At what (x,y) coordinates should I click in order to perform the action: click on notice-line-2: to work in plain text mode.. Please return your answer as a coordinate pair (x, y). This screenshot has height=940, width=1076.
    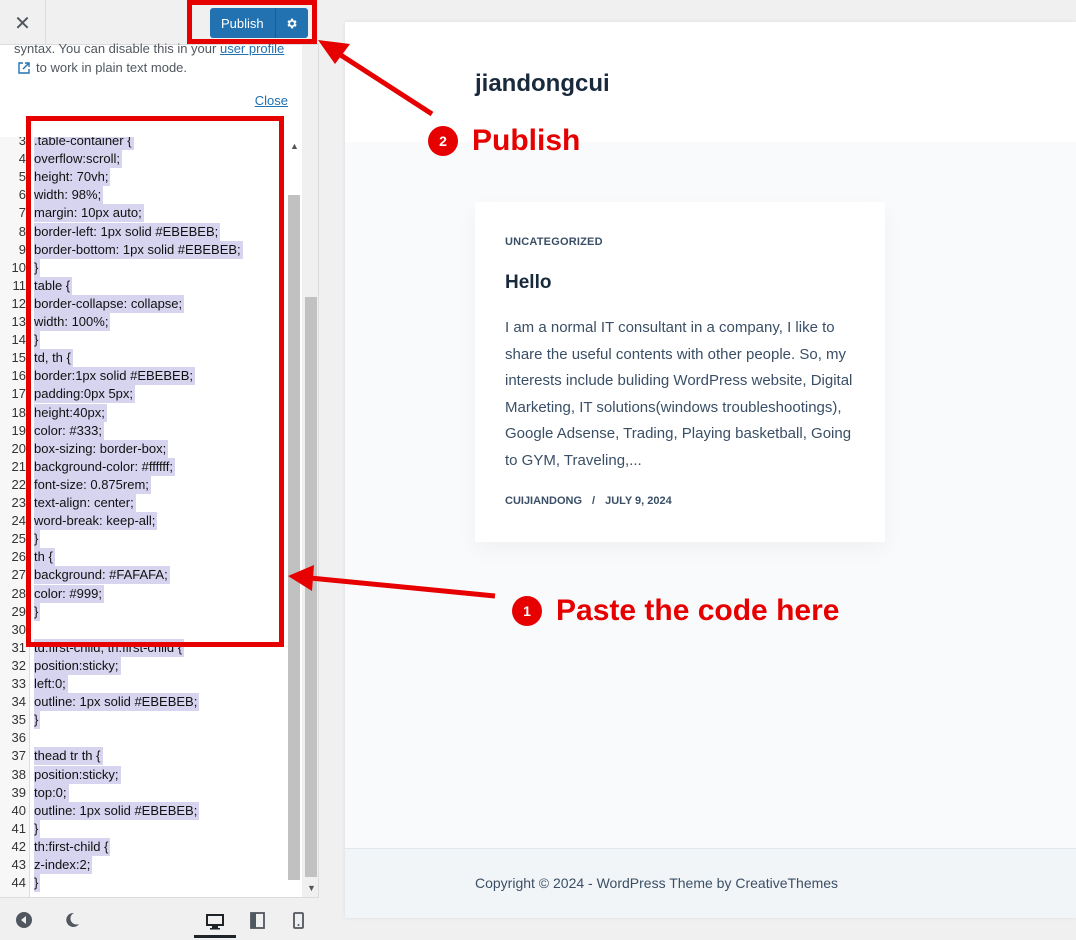
    Looking at the image, I should click on (102, 68).